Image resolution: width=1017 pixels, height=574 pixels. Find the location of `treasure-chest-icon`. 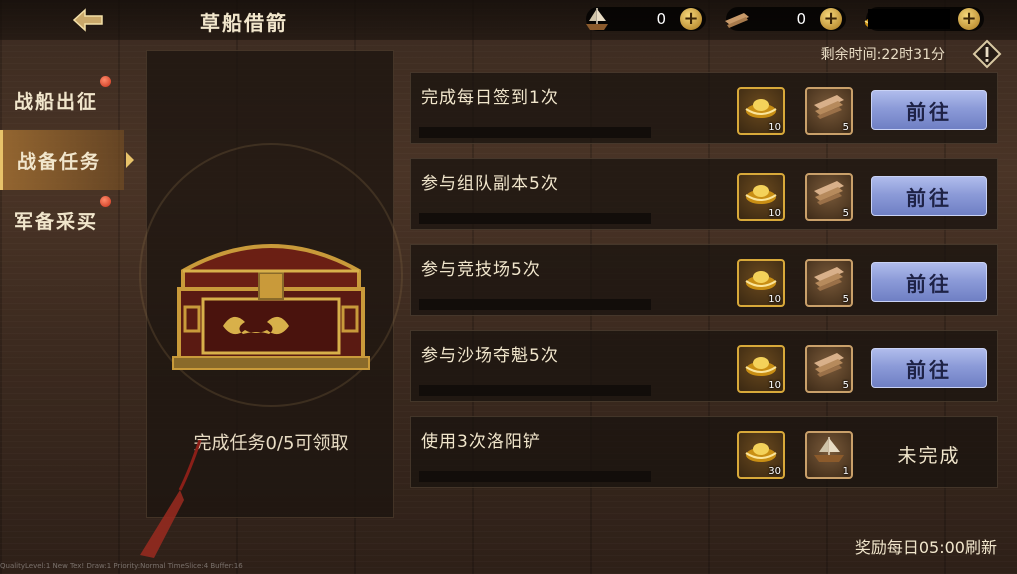

treasure-chest-icon is located at coordinates (271, 296).